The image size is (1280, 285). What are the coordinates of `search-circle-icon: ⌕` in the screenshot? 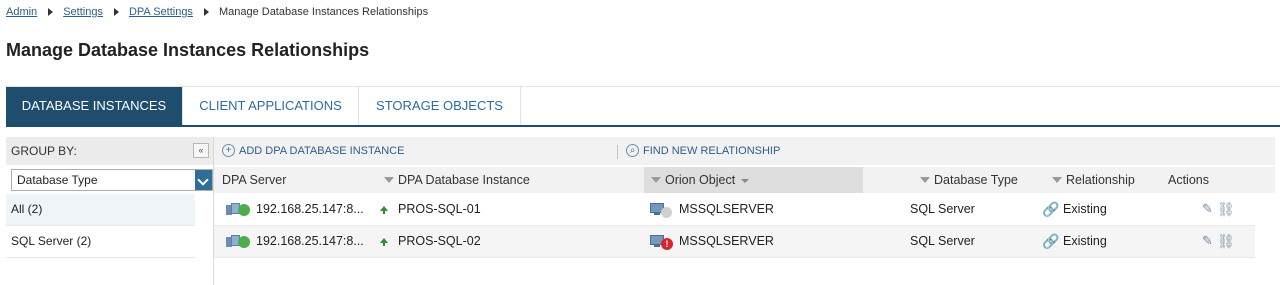 It's located at (632, 150).